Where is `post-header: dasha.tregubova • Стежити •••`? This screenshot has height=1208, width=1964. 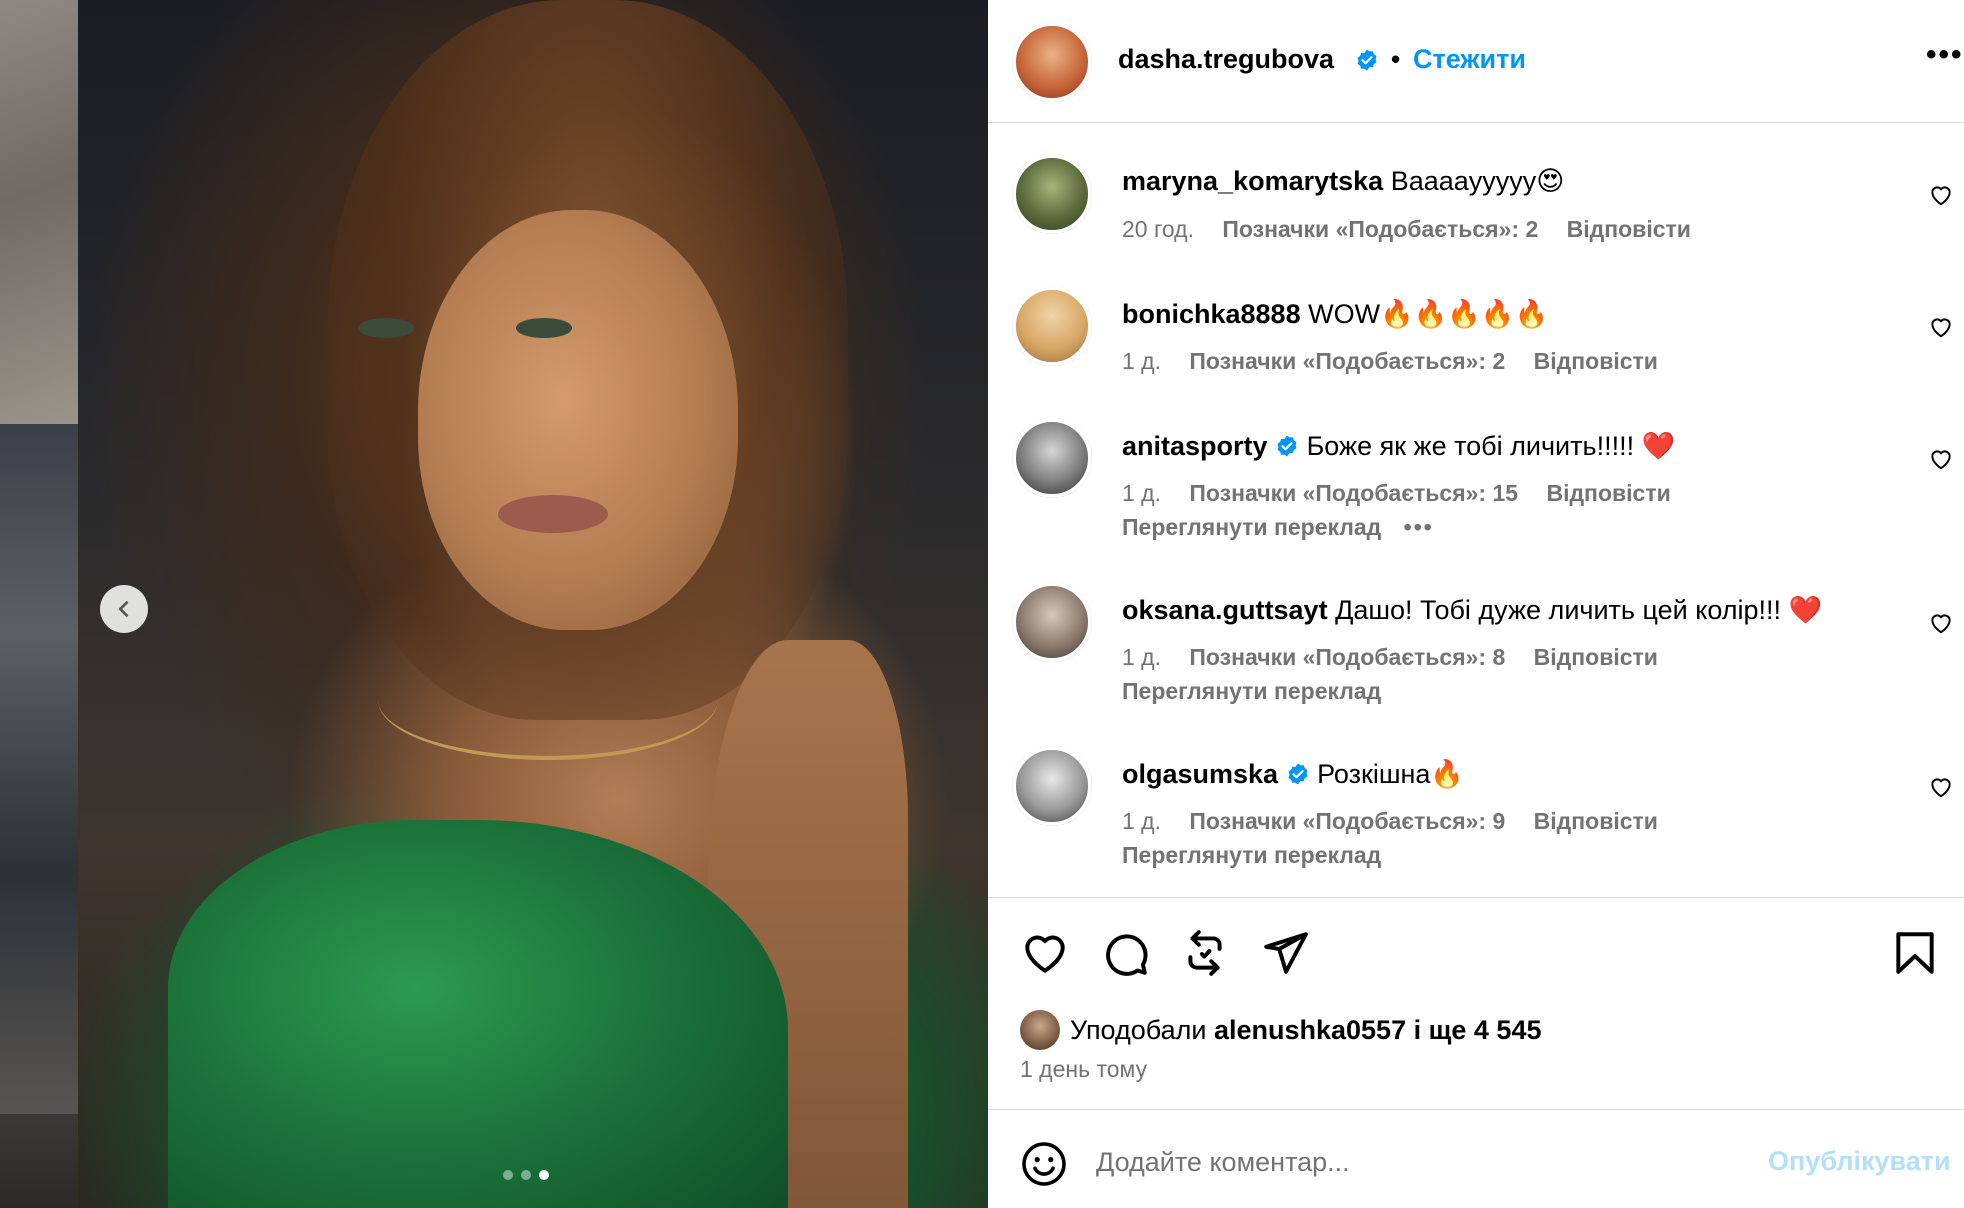
post-header: dasha.tregubova • Стежити ••• is located at coordinates (1476, 61).